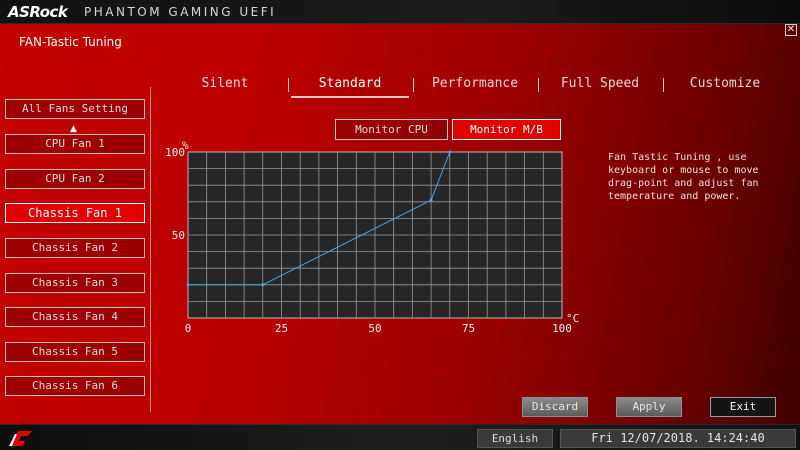  What do you see at coordinates (374, 328) in the screenshot?
I see `x-tick-label: 50` at bounding box center [374, 328].